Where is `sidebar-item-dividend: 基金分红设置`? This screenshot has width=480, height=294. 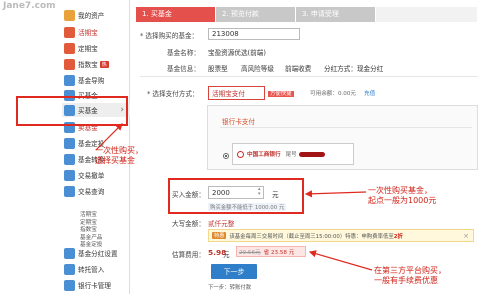 sidebar-item-dividend: 基金分红设置 is located at coordinates (96, 253).